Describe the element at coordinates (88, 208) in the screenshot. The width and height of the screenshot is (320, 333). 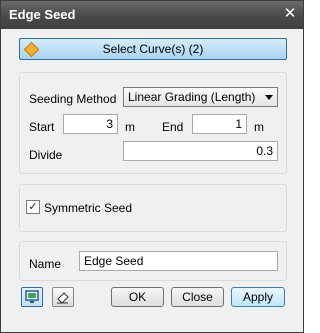
I see `symmetric-seed-label: Symmetric Seed` at that location.